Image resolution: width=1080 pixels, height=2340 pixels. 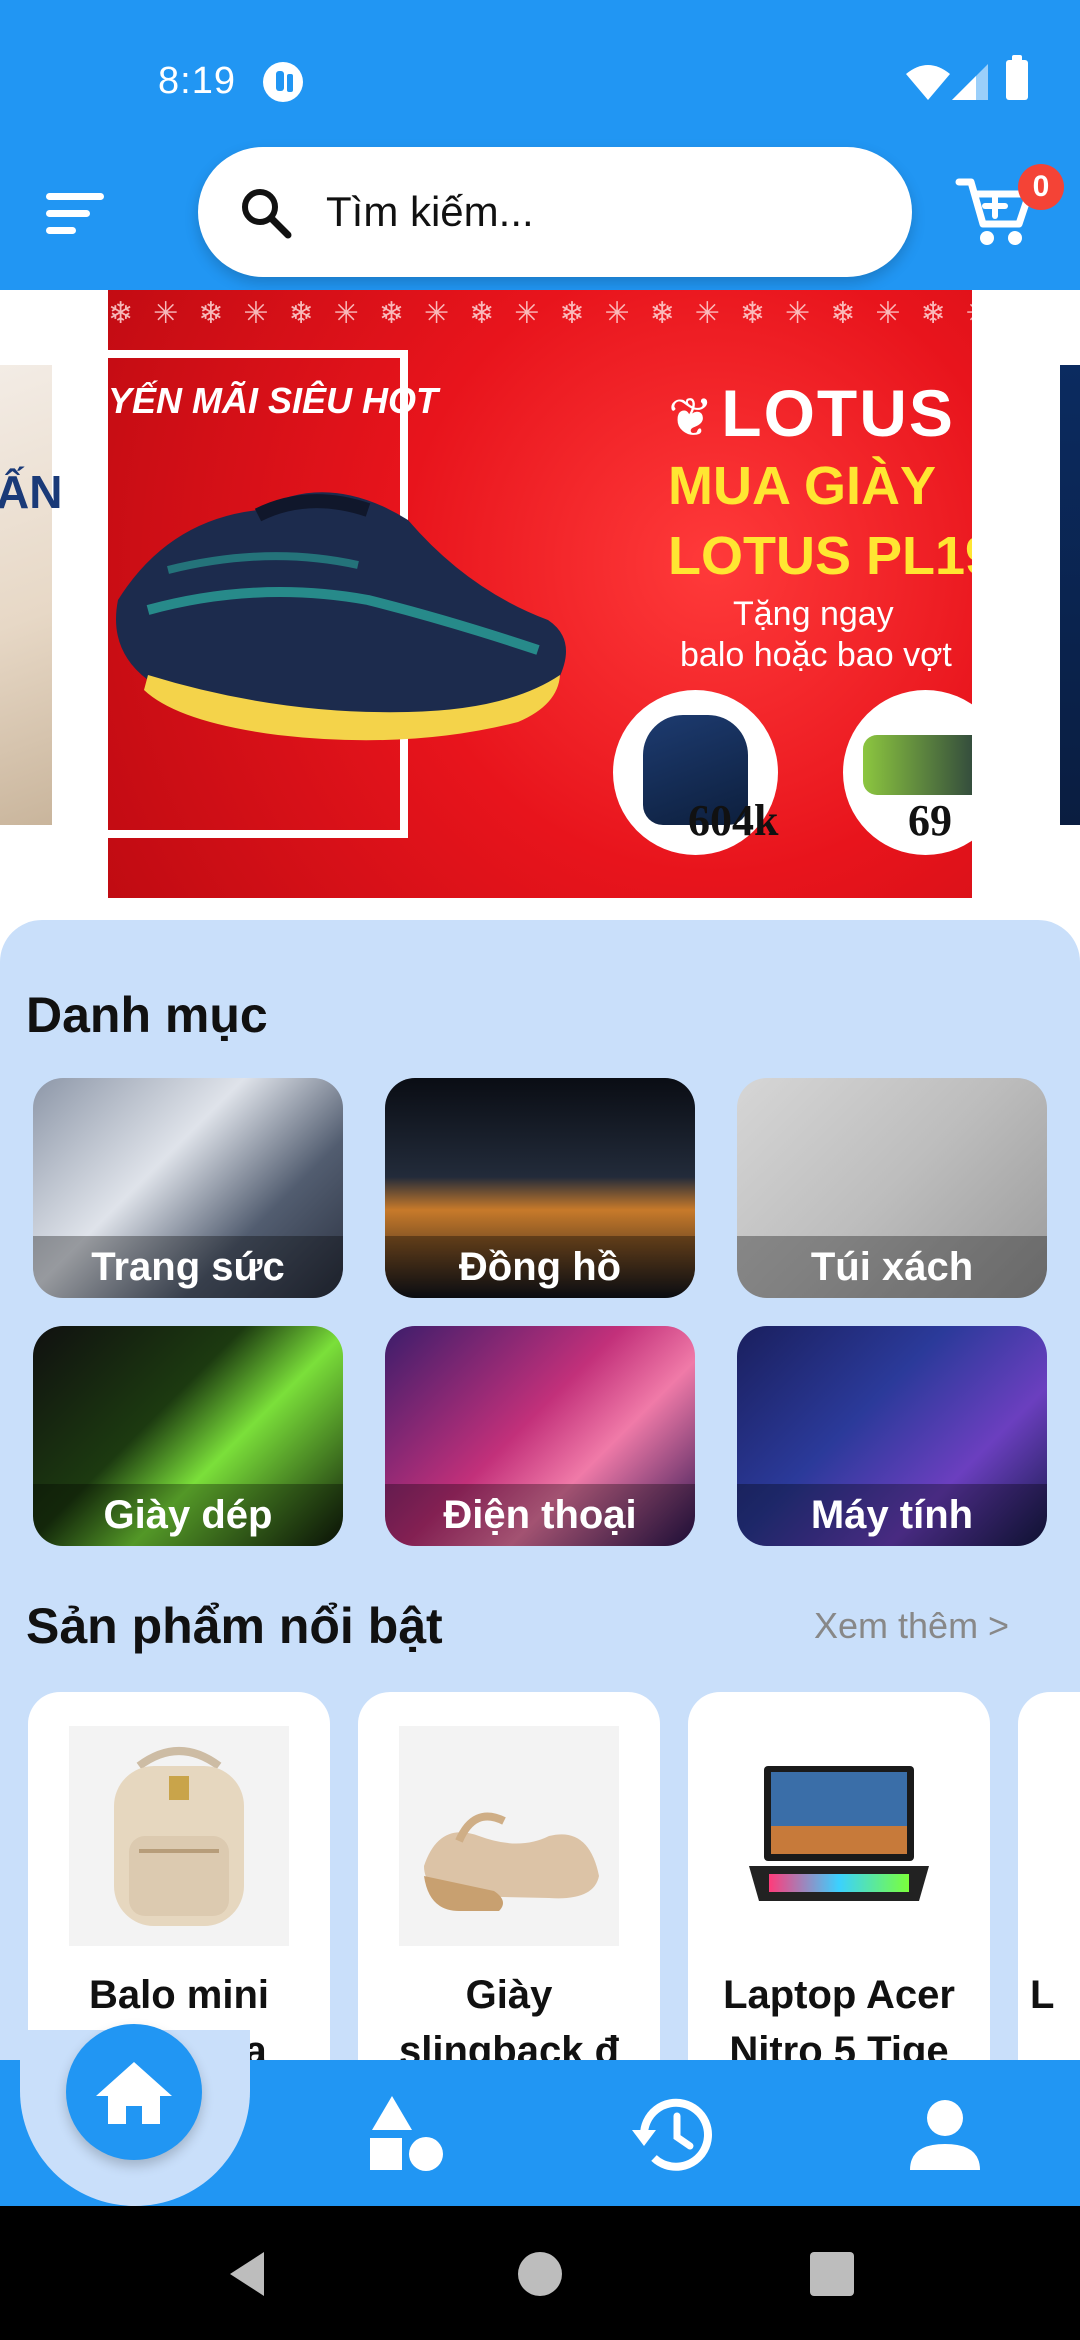 I want to click on product-image-laptop, so click(x=839, y=1836).